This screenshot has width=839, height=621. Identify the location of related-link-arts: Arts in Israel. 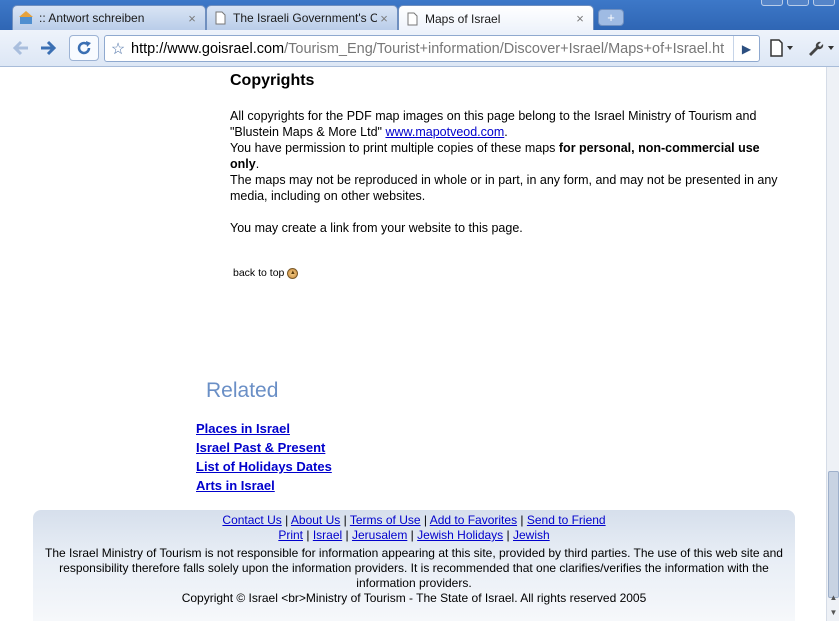
(264, 485).